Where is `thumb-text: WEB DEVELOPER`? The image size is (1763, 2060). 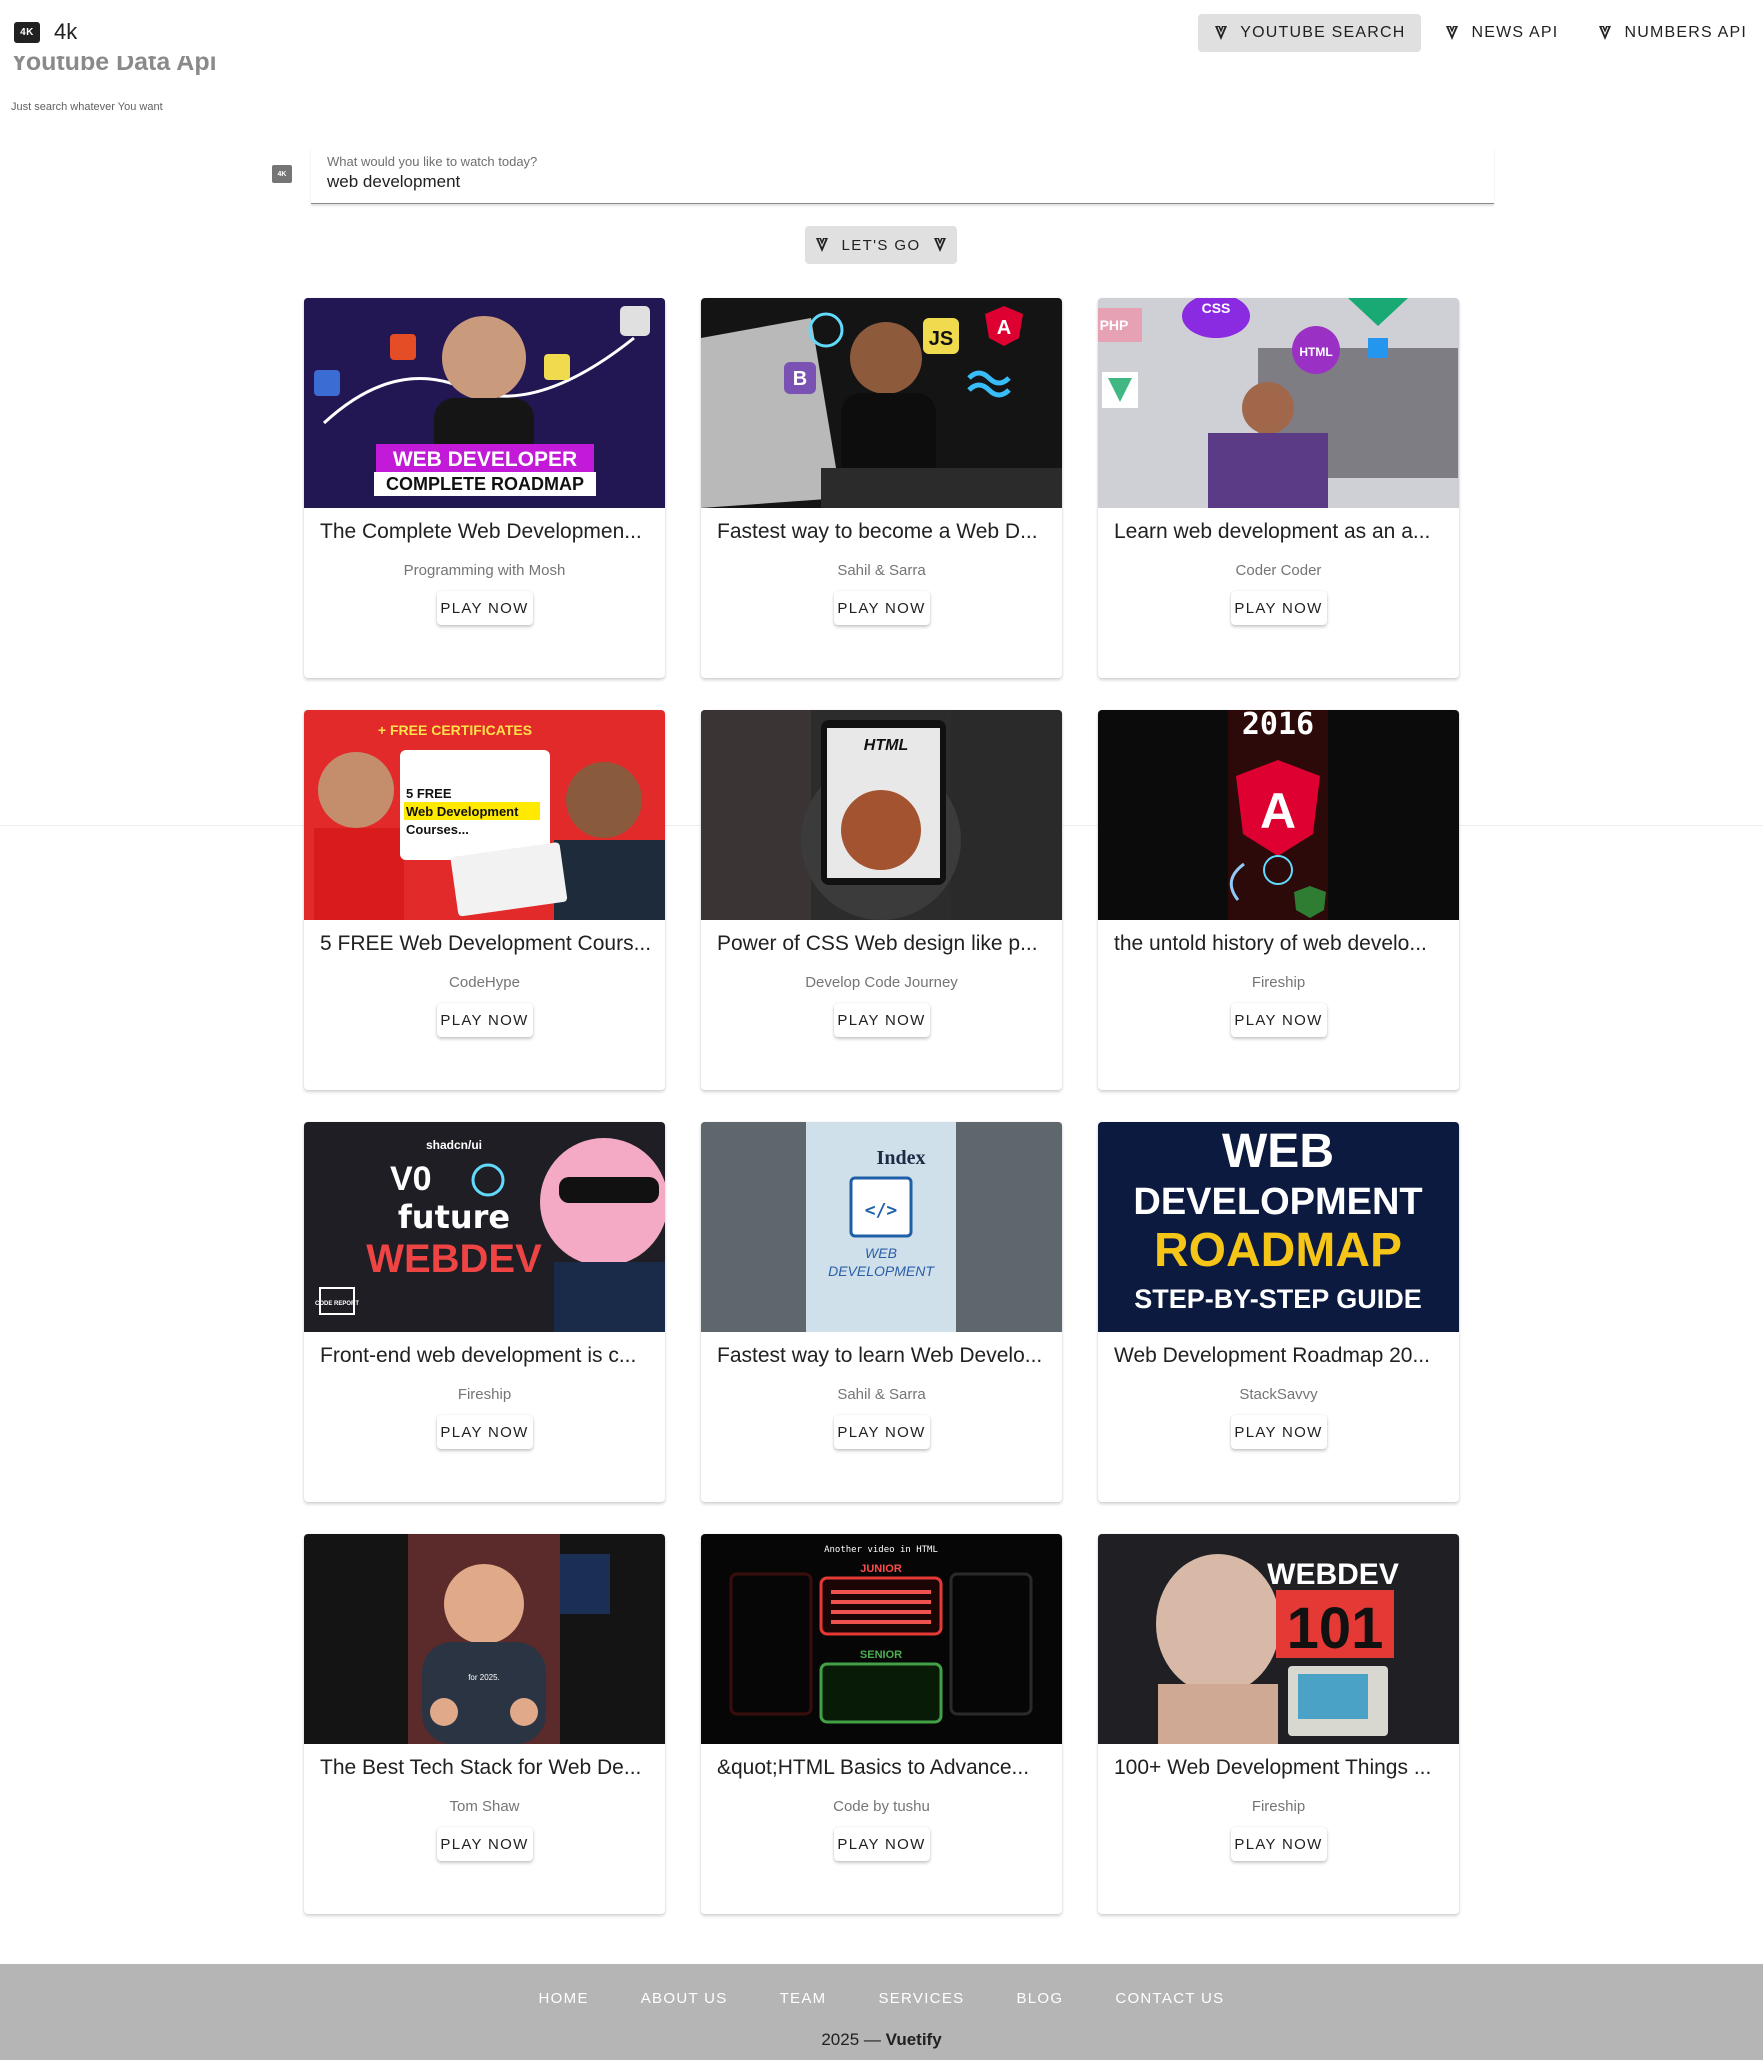
thumb-text: WEB DEVELOPER is located at coordinates (485, 459).